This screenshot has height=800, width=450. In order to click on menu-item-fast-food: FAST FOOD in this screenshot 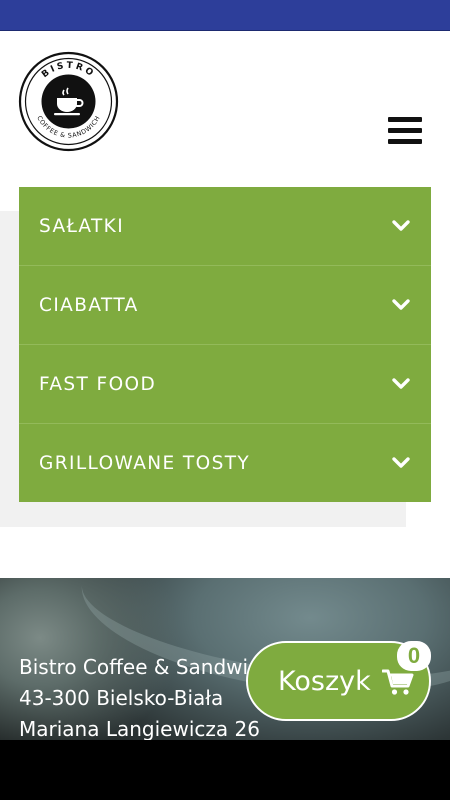, I will do `click(225, 384)`.